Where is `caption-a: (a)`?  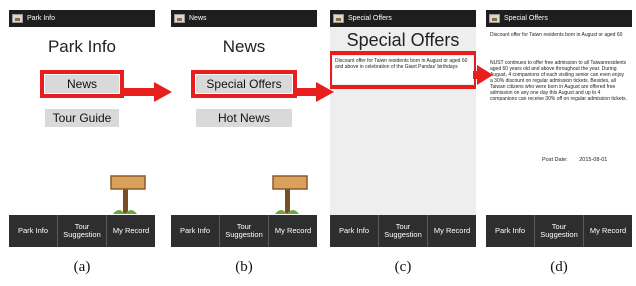
caption-a: (a) is located at coordinates (82, 267).